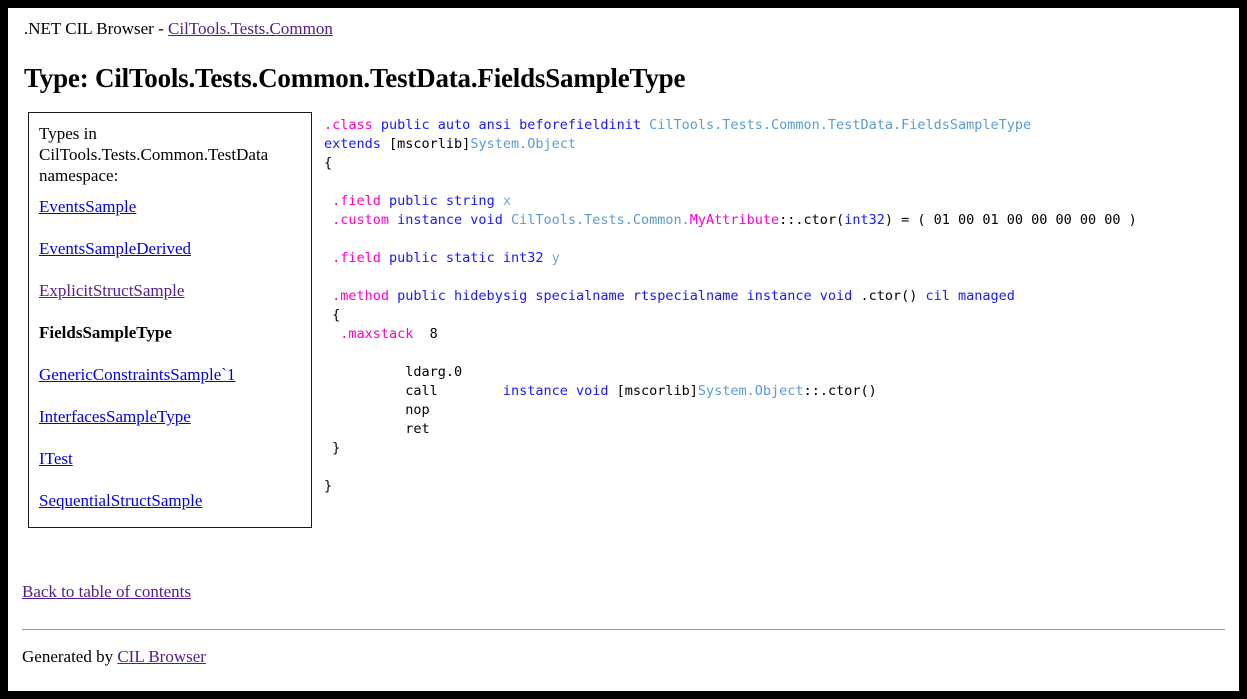 The width and height of the screenshot is (1247, 699). Describe the element at coordinates (970, 296) in the screenshot. I see `cil-keyword: cil managed` at that location.